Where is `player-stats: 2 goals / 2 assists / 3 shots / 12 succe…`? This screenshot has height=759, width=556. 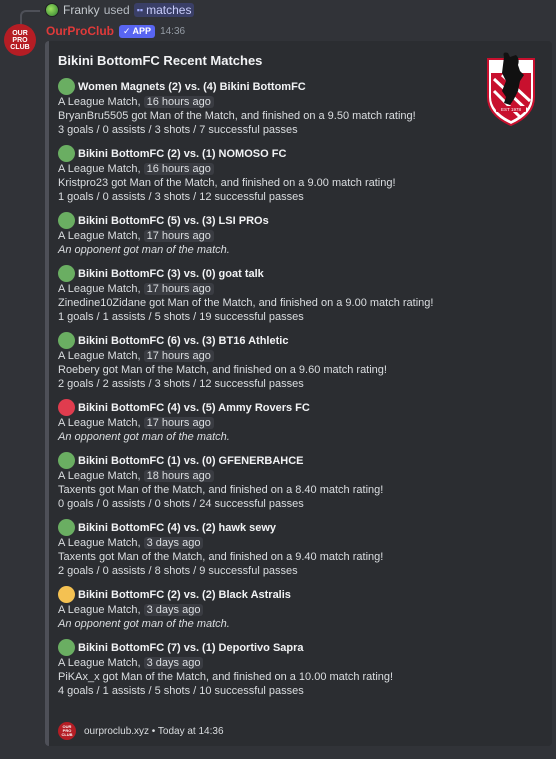
player-stats: 2 goals / 2 assists / 3 shots / 12 succe… is located at coordinates (181, 384).